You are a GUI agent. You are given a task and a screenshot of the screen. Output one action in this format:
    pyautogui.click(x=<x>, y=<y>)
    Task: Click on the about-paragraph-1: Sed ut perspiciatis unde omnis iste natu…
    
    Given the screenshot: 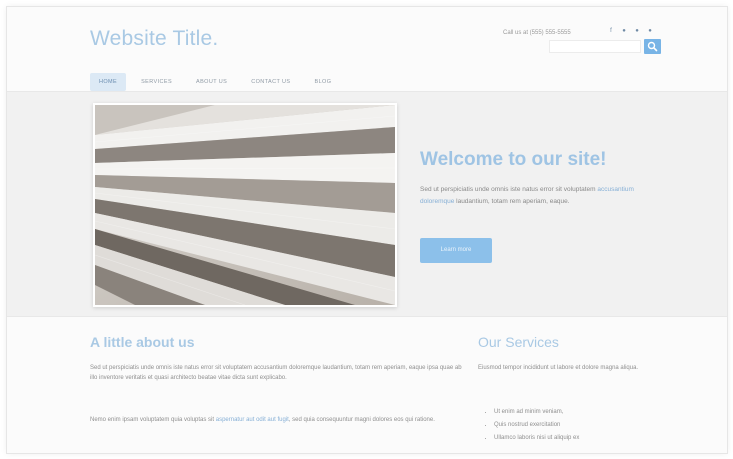 What is the action you would take?
    pyautogui.click(x=276, y=373)
    